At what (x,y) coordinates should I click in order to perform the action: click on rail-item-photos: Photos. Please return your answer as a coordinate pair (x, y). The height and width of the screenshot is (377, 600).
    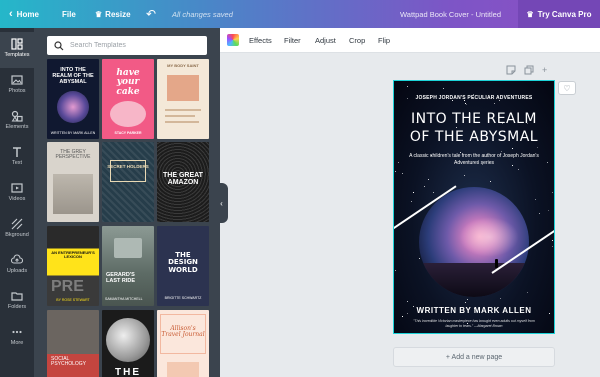
    Looking at the image, I should click on (17, 86).